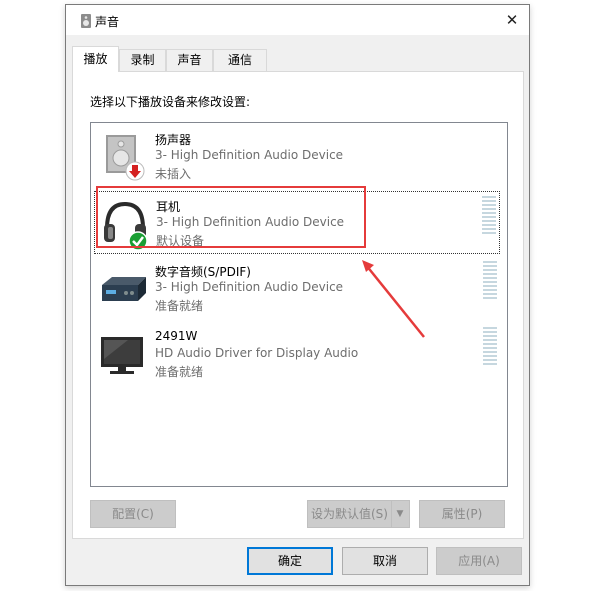 This screenshot has width=600, height=591. What do you see at coordinates (125, 158) in the screenshot?
I see `speaker-icon` at bounding box center [125, 158].